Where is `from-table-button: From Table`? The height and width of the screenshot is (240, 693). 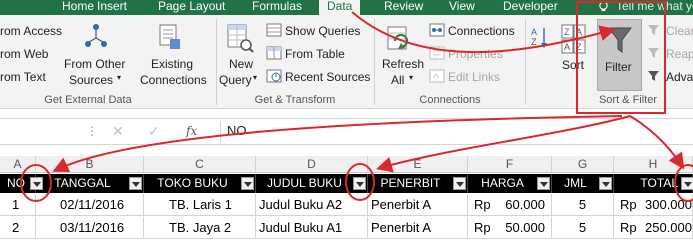
from-table-button: From Table is located at coordinates (315, 54).